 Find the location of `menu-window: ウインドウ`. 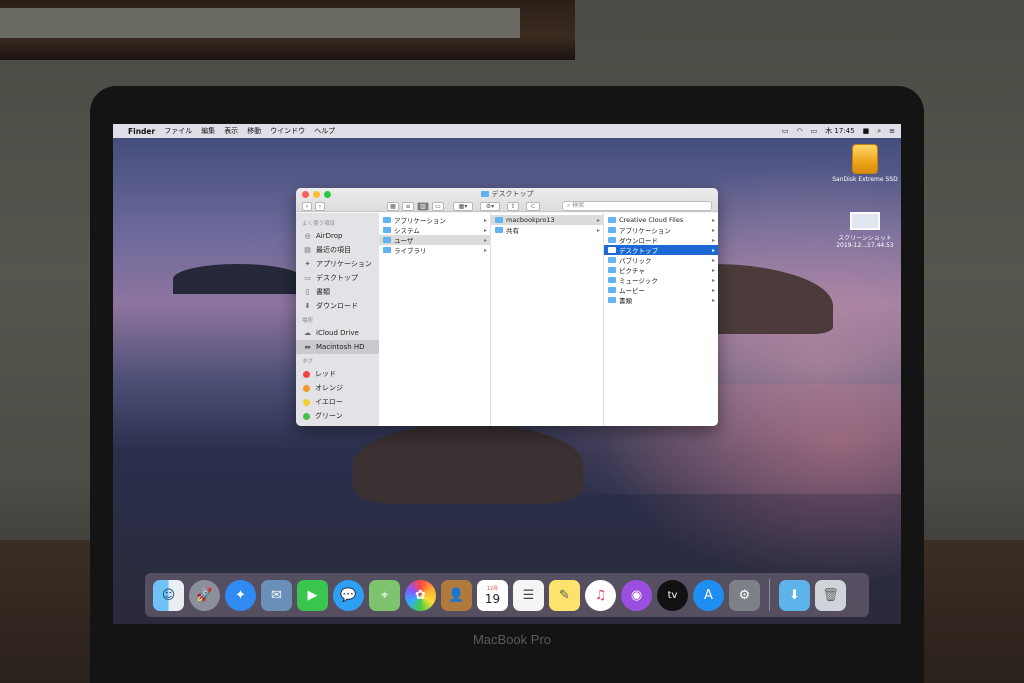

menu-window: ウインドウ is located at coordinates (287, 131).